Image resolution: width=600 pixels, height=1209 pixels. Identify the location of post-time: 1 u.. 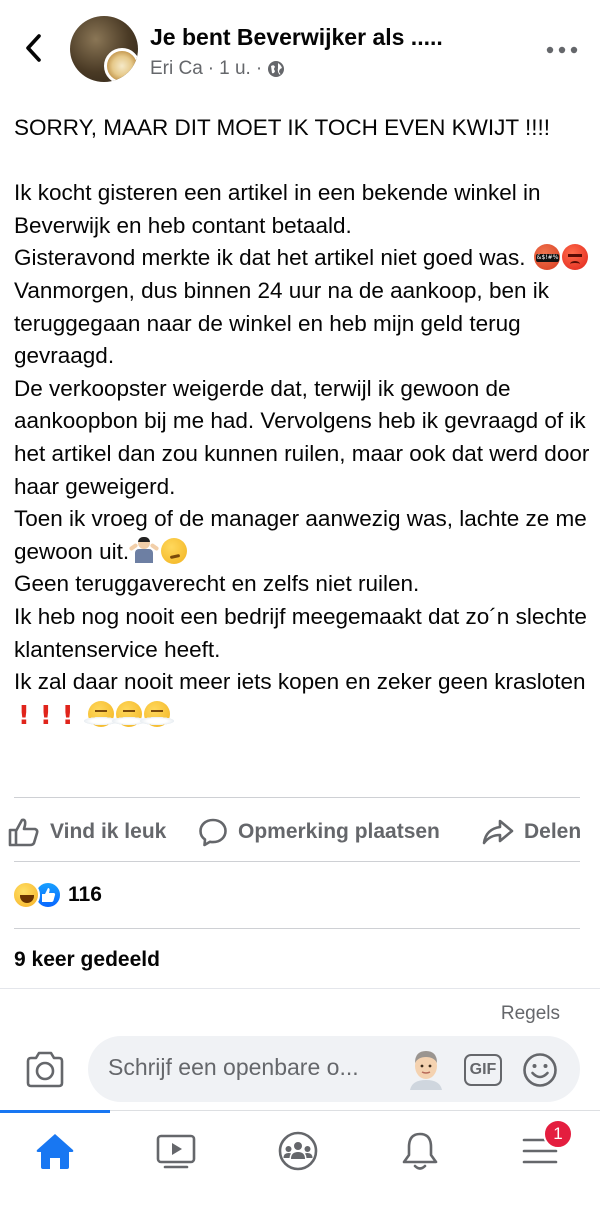
(235, 69).